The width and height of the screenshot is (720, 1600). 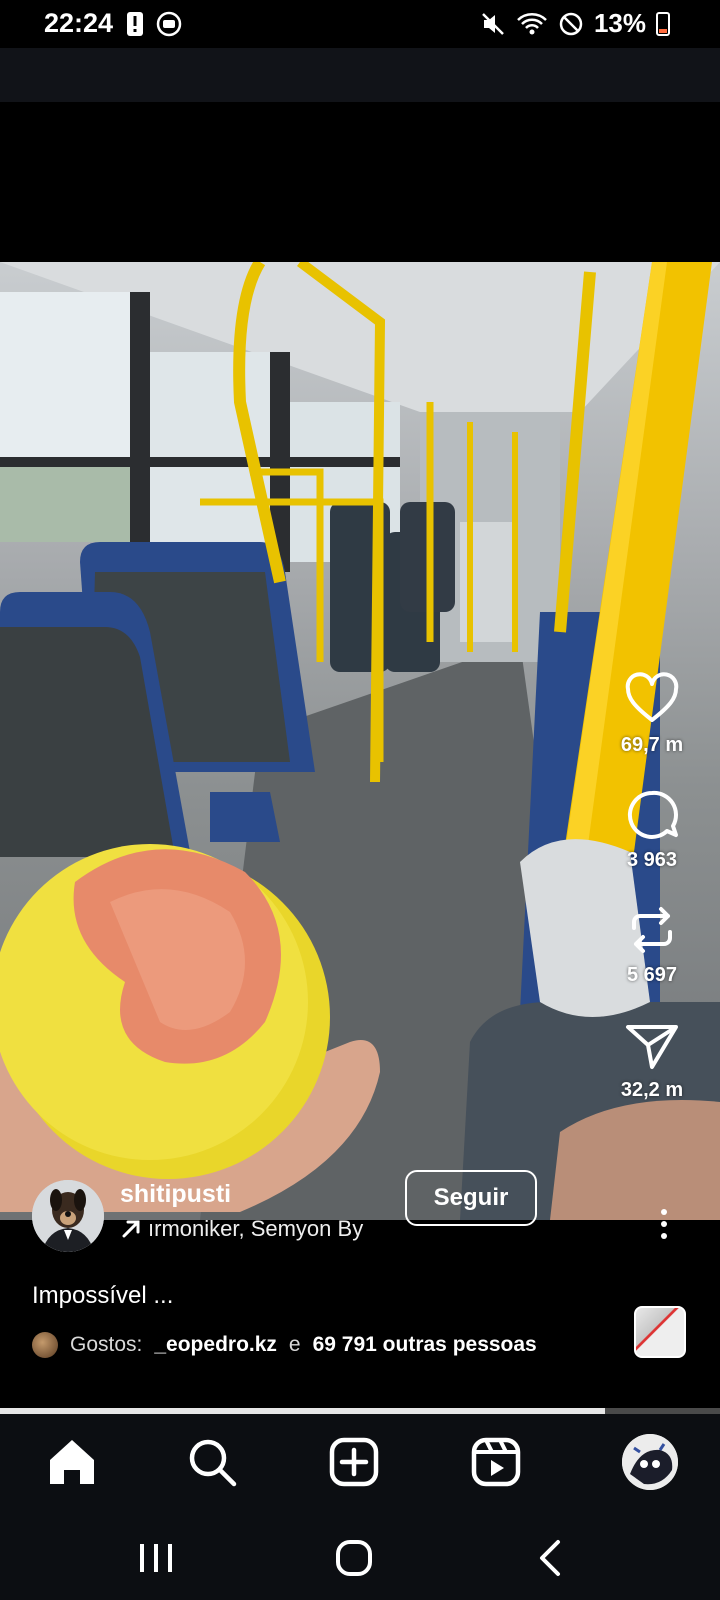 I want to click on status-left-icons, so click(x=154, y=24).